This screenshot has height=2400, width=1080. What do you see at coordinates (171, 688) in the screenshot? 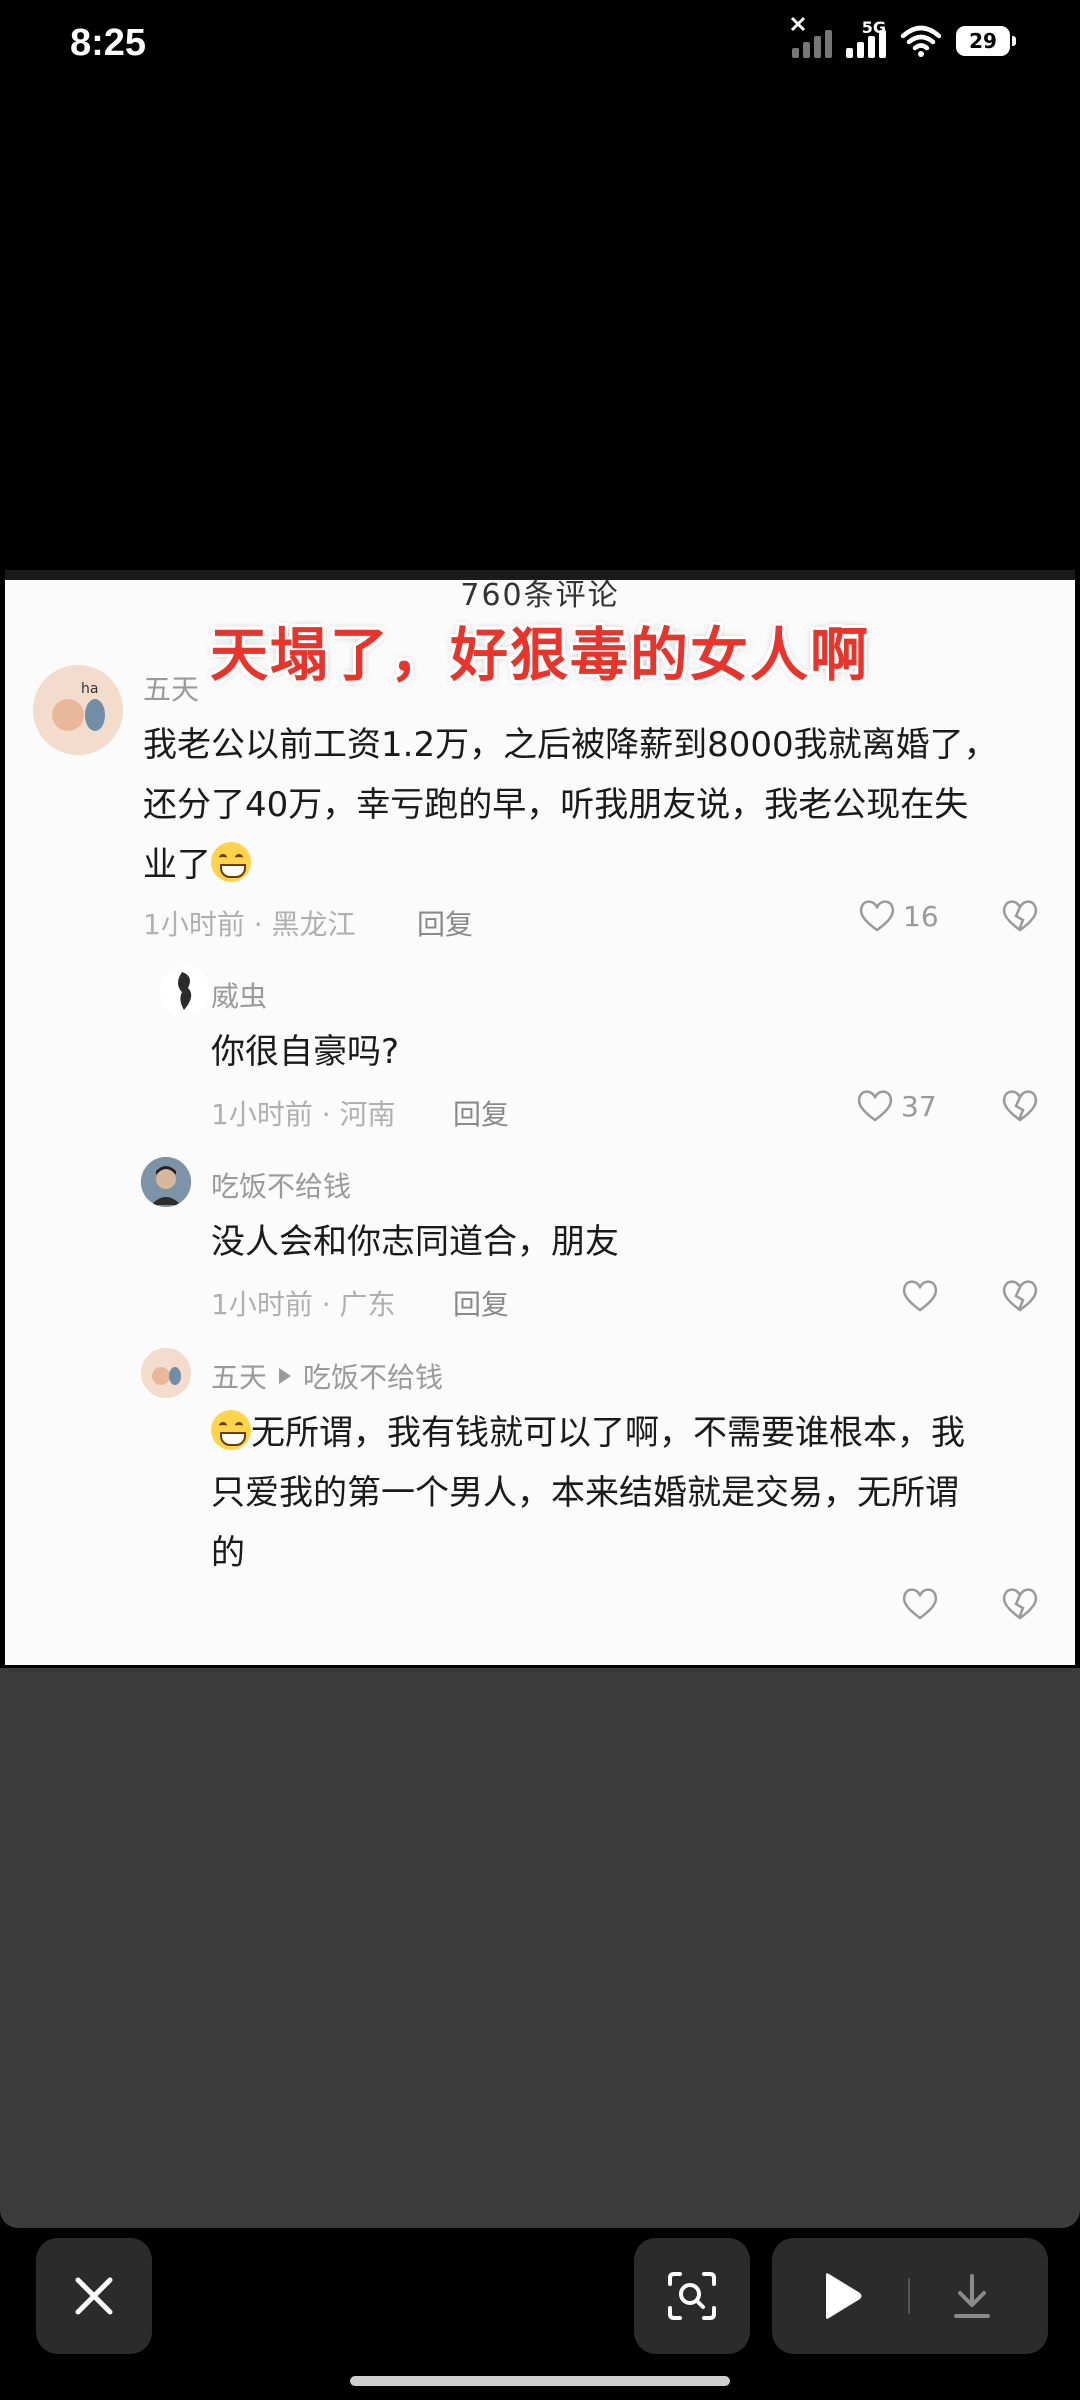
I see `comment-username: 五天` at bounding box center [171, 688].